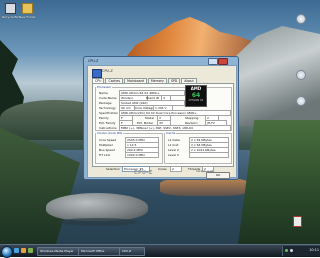 The width and height of the screenshot is (320, 258). What do you see at coordinates (108, 98) in the screenshot?
I see `codename-label: Code Name` at bounding box center [108, 98].